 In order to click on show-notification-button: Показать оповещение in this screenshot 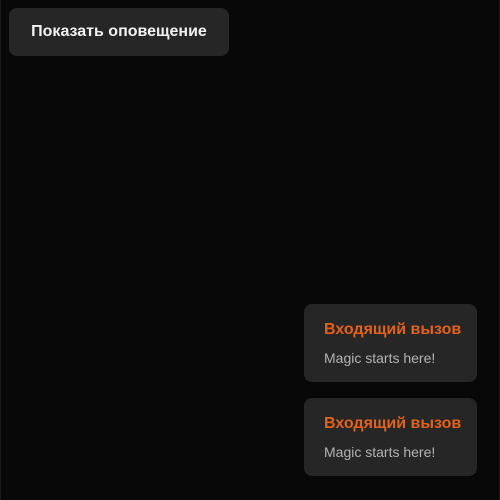, I will do `click(119, 32)`.